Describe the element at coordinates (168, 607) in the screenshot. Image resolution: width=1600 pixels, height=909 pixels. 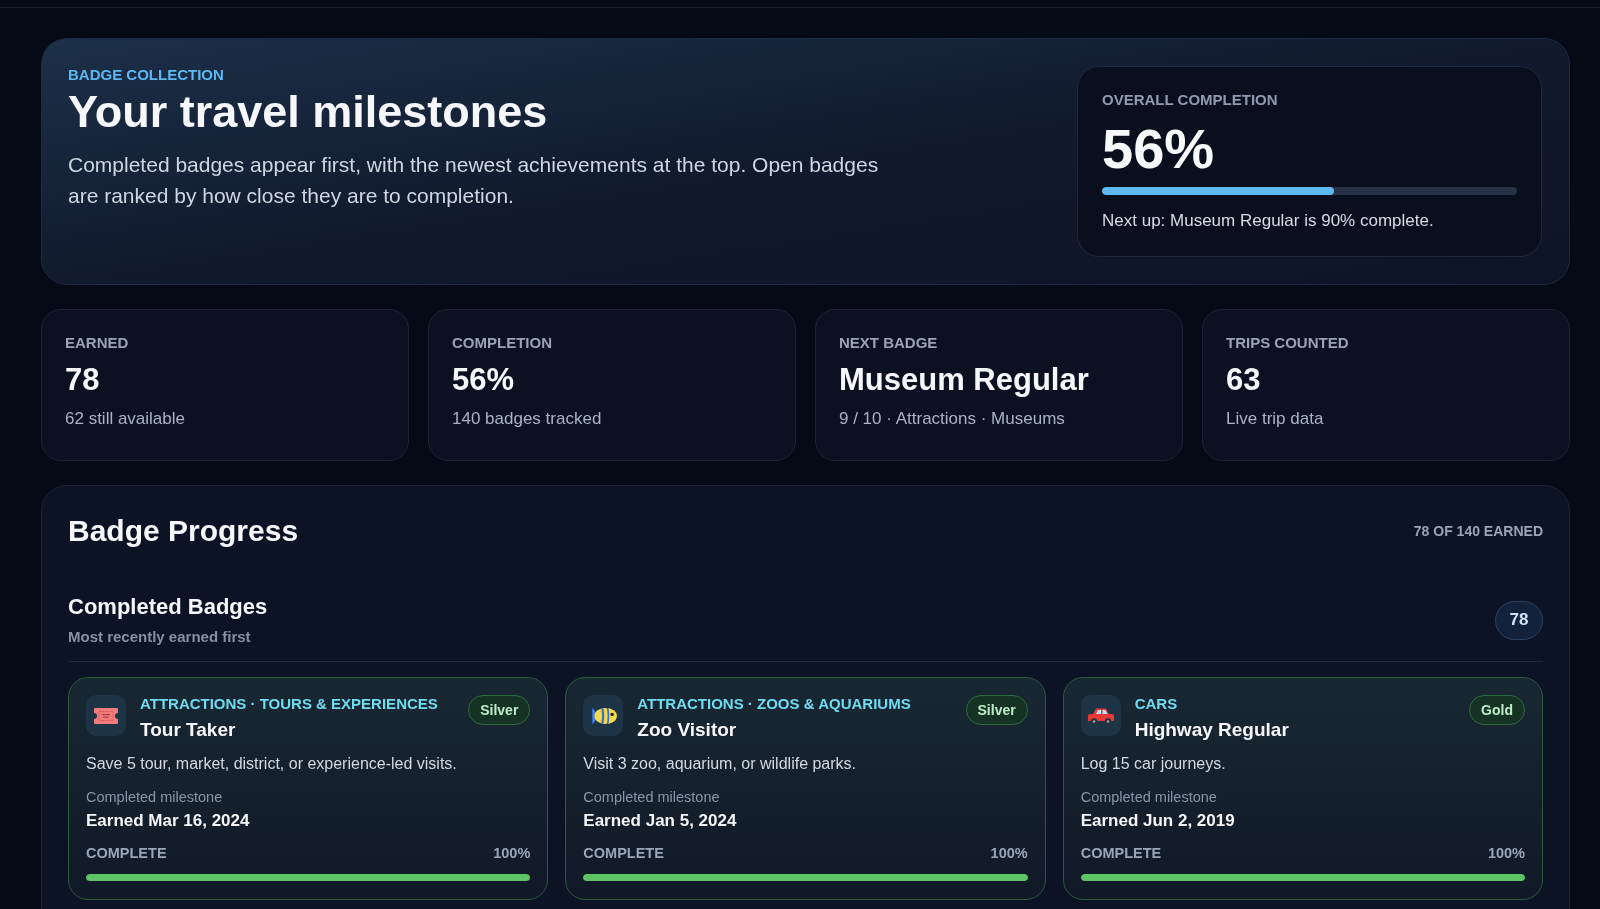
I see `group-title: Completed Badges` at that location.